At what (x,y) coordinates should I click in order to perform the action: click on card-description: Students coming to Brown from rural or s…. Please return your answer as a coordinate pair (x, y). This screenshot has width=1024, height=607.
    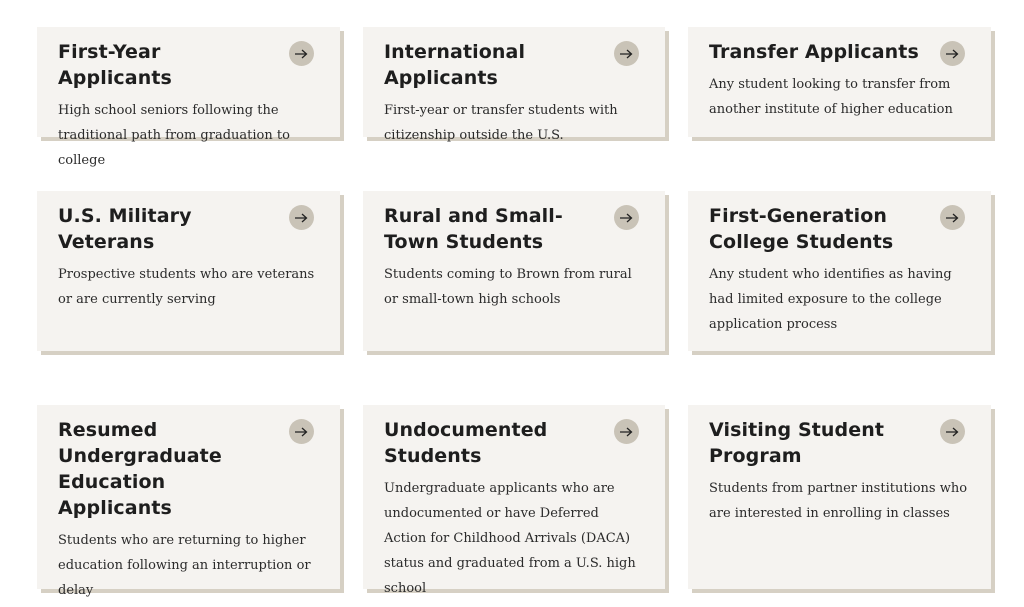
    Looking at the image, I should click on (508, 287).